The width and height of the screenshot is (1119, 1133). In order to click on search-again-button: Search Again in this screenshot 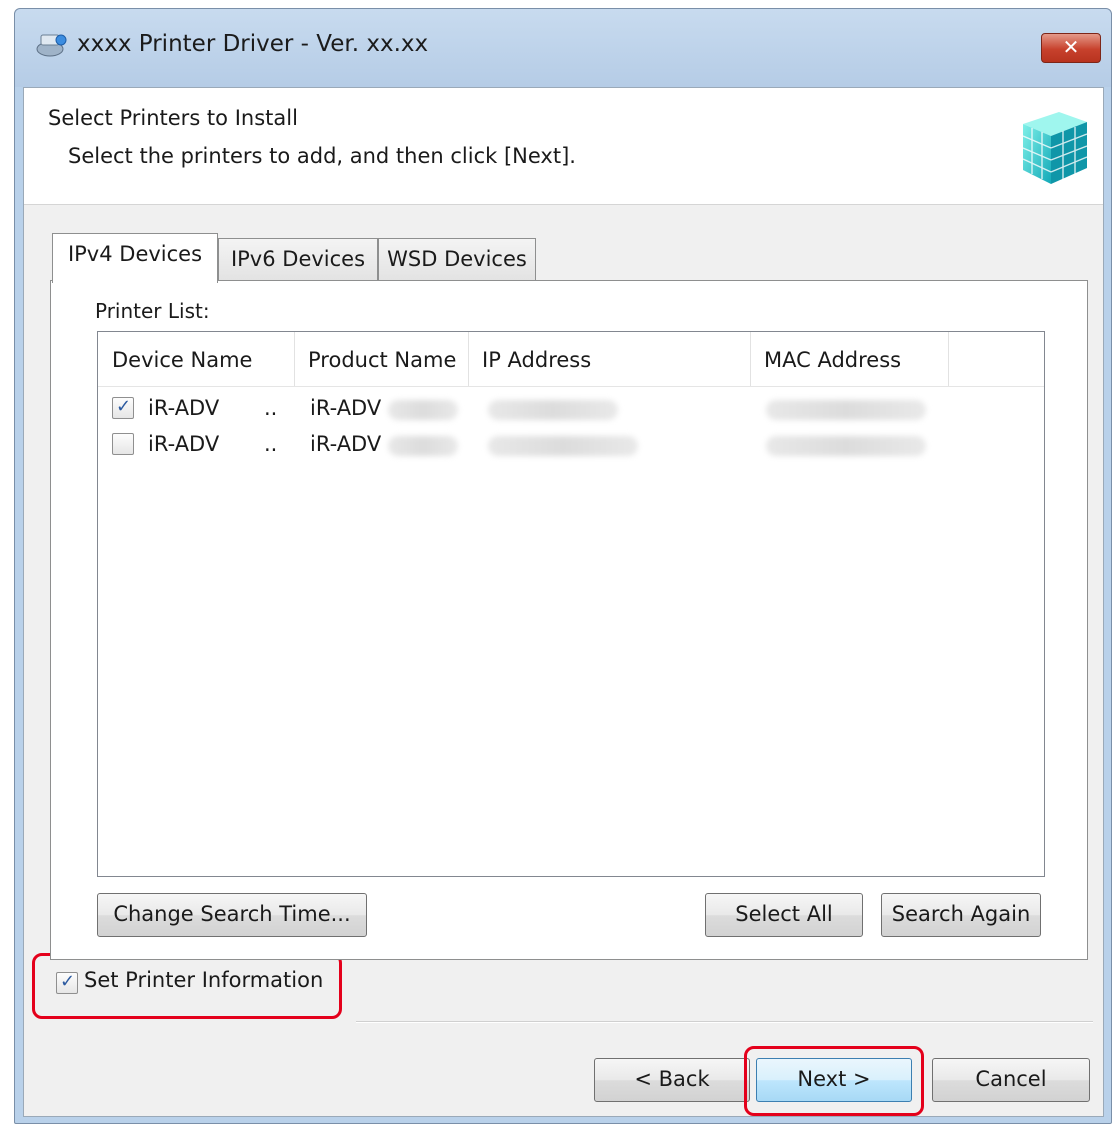, I will do `click(961, 915)`.